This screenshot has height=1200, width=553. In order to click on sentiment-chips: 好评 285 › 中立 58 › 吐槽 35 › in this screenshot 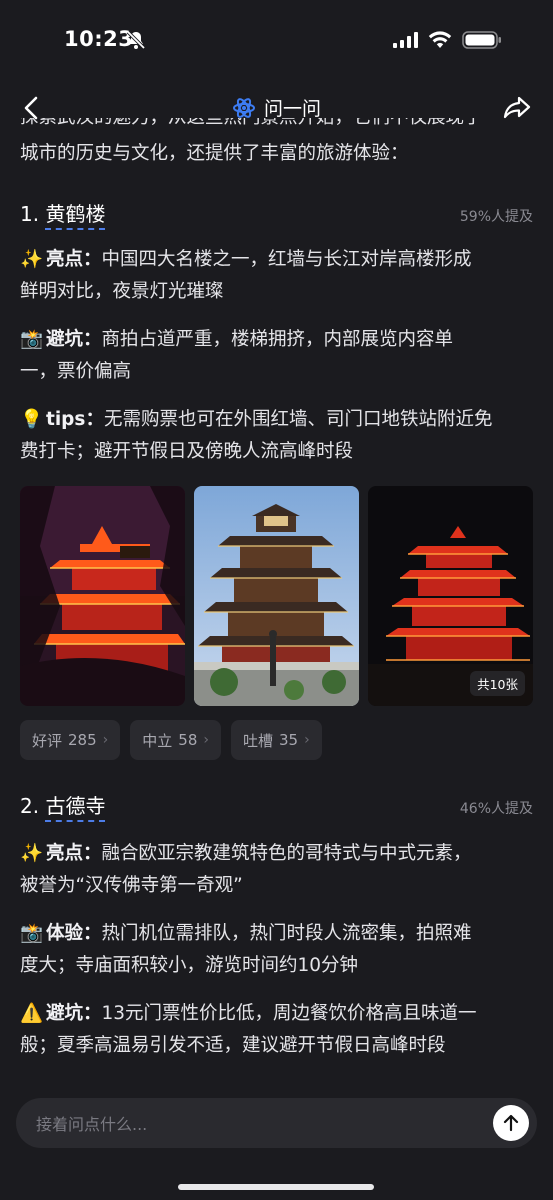, I will do `click(171, 740)`.